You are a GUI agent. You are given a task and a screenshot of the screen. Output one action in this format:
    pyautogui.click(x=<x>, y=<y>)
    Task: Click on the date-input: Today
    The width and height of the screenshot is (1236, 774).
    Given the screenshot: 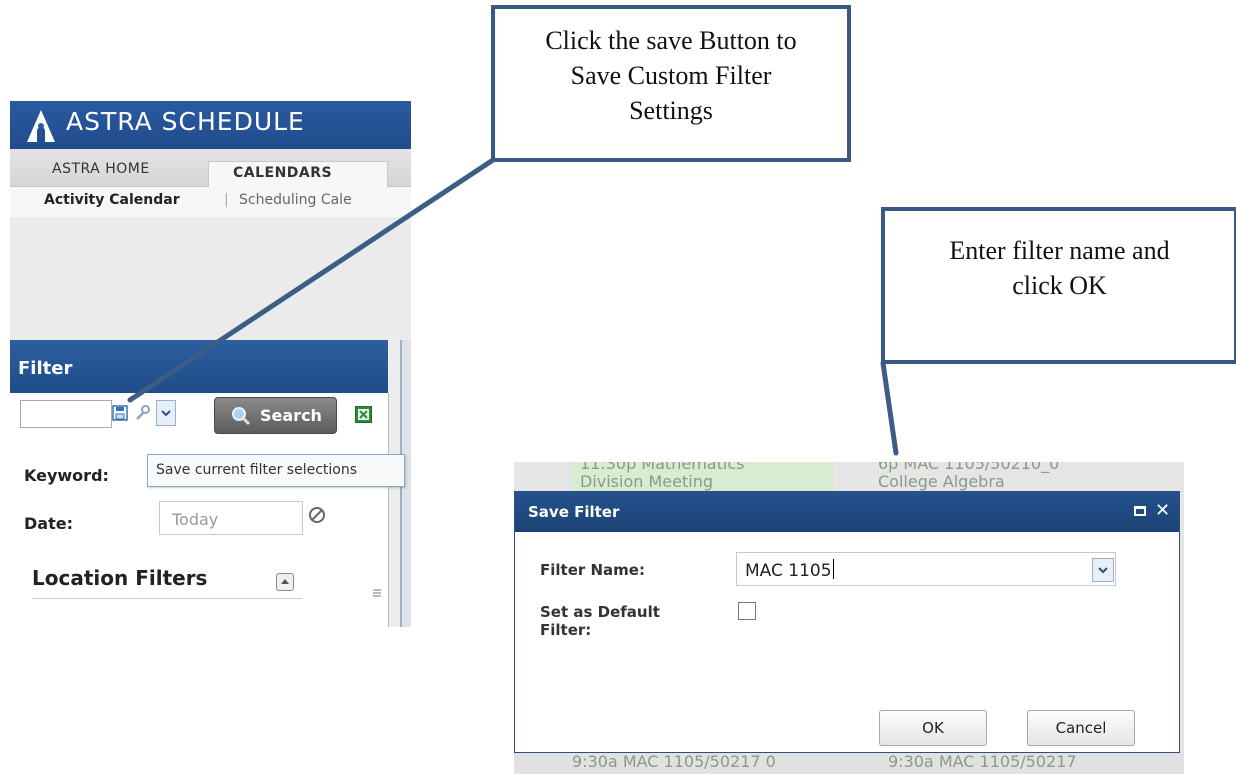 What is the action you would take?
    pyautogui.click(x=231, y=518)
    